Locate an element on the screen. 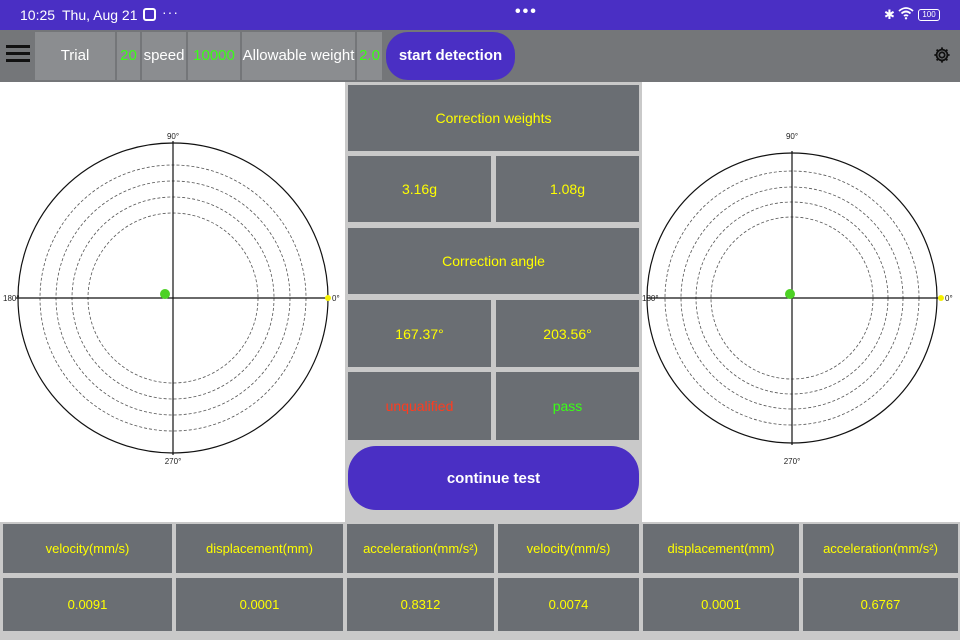 The image size is (960, 640). table-cell: 0.0091 is located at coordinates (87, 604).